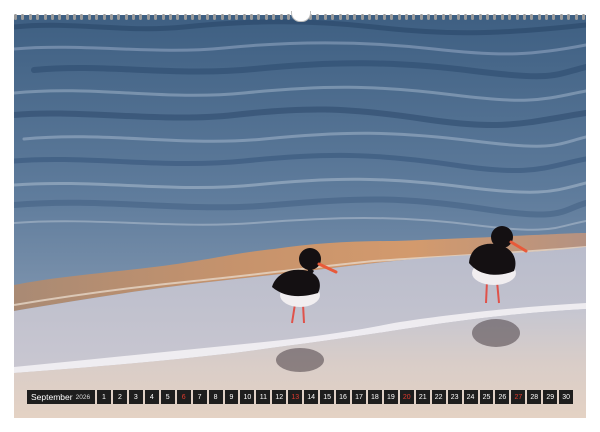 The image size is (600, 432). Describe the element at coordinates (151, 397) in the screenshot. I see `day-cell: 4` at that location.